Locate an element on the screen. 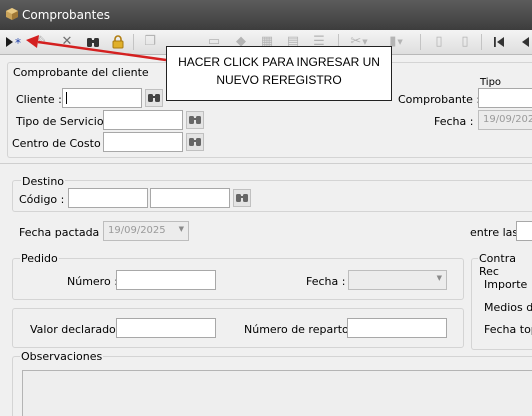  callout-arrow is located at coordinates (96, 48).